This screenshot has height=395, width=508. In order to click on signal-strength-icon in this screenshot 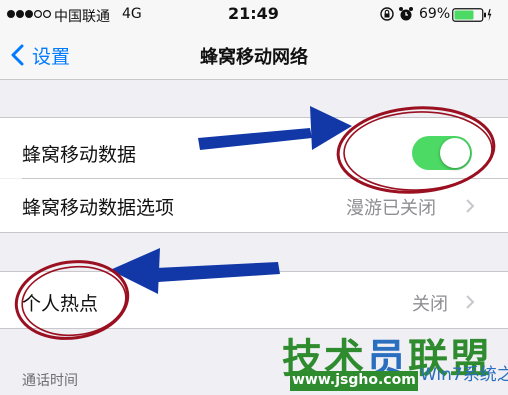, I will do `click(29, 14)`.